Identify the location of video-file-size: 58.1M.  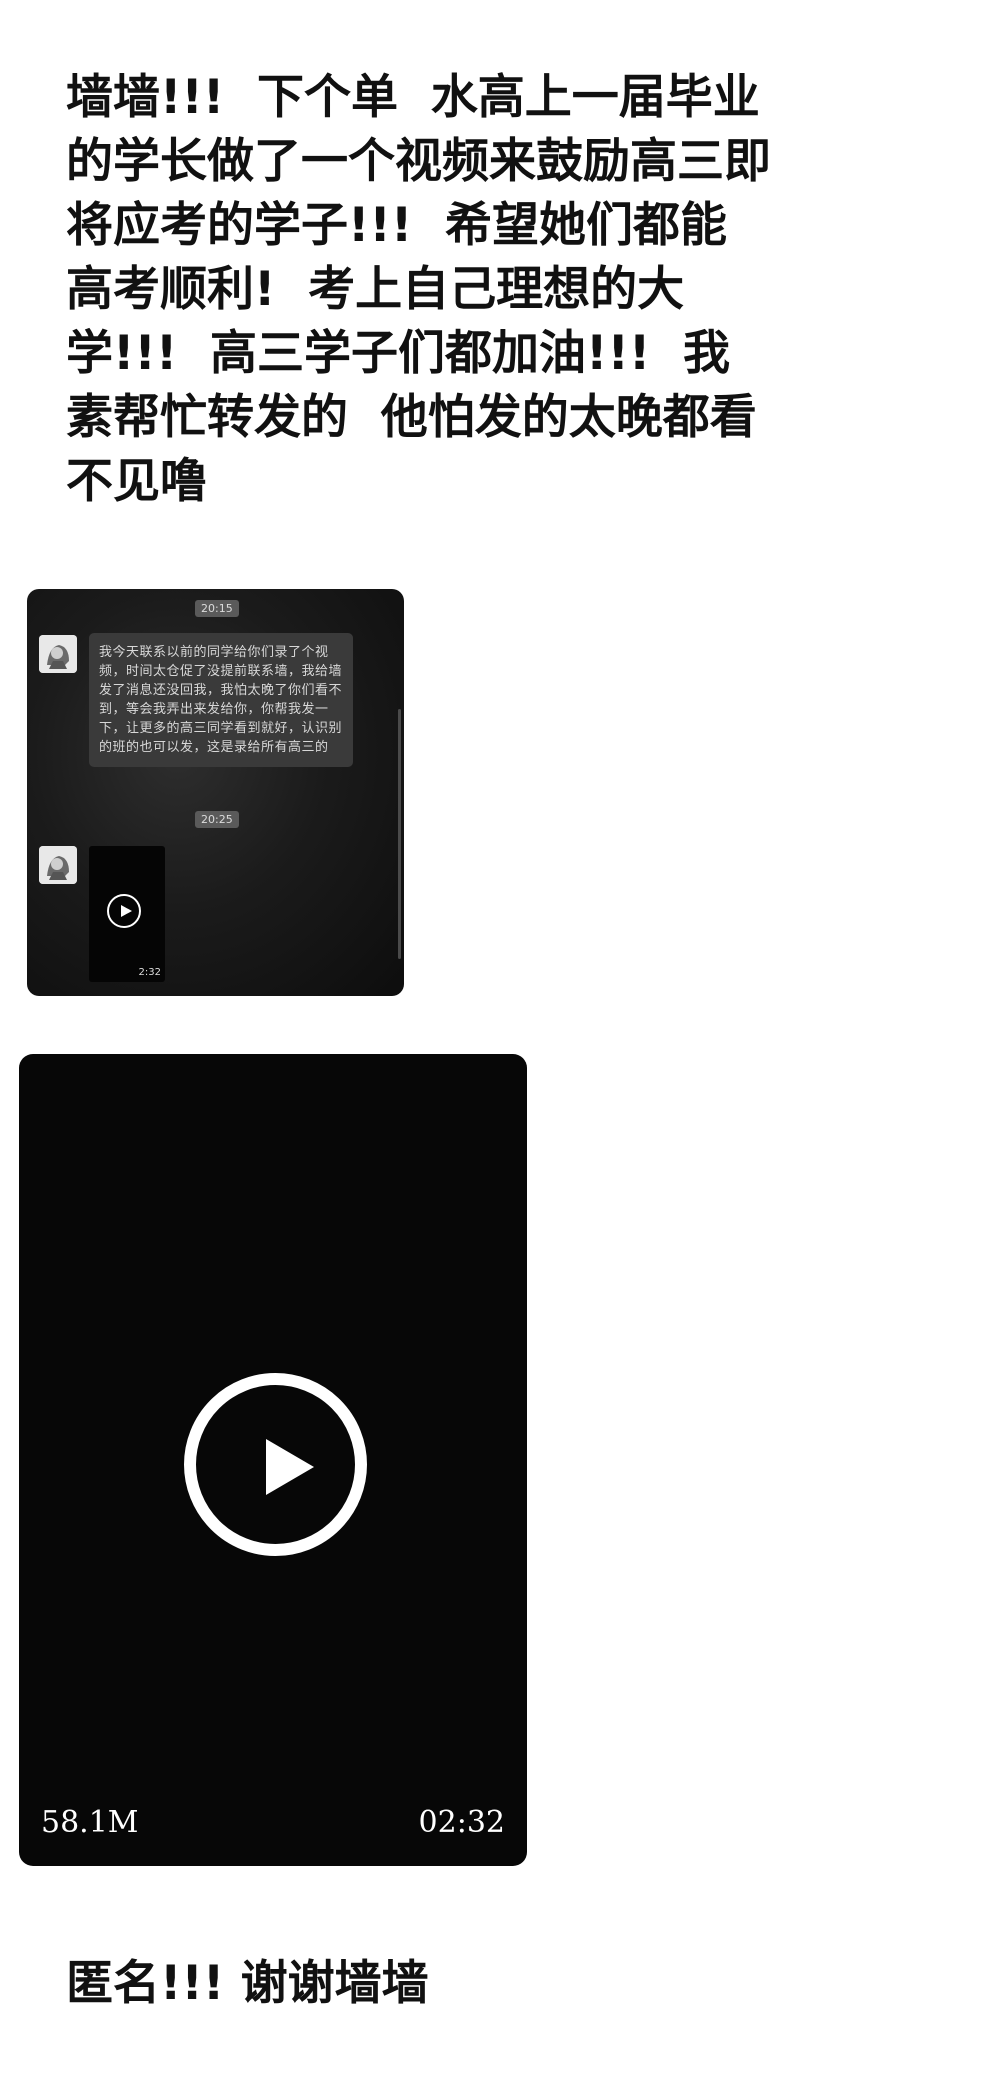
(90, 1822).